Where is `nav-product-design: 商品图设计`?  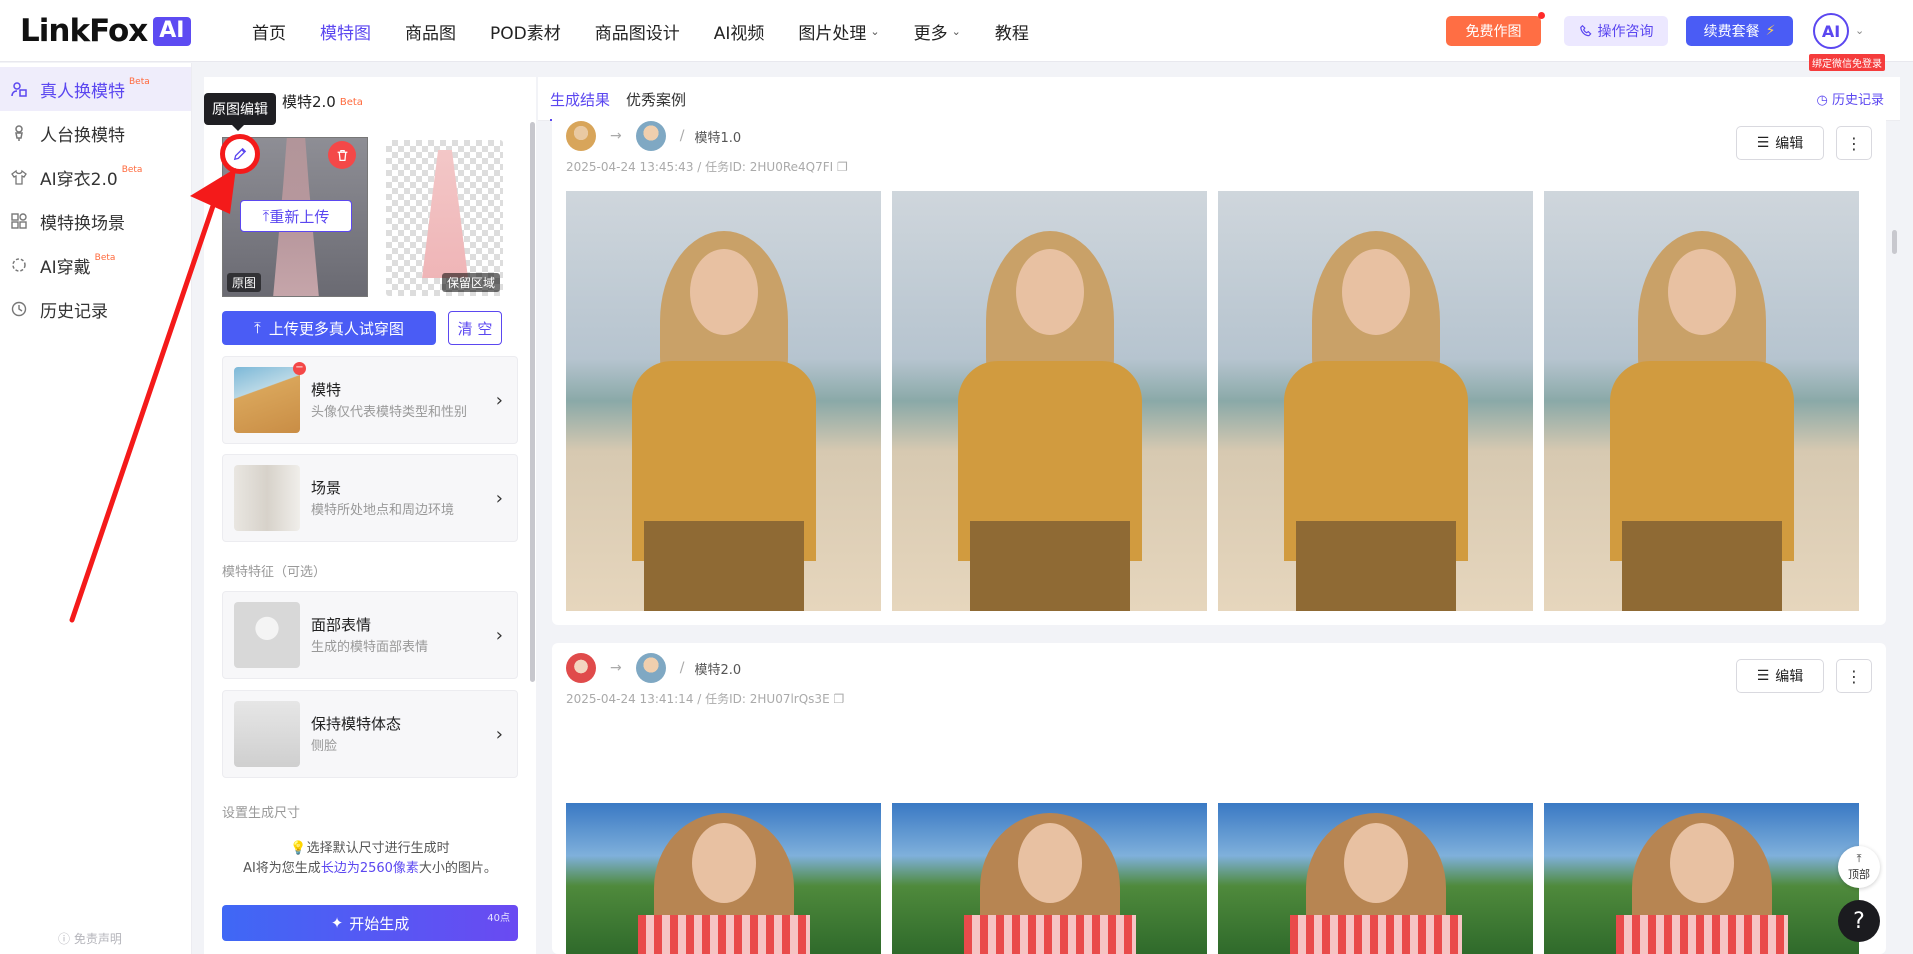
nav-product-design: 商品图设计 is located at coordinates (637, 31).